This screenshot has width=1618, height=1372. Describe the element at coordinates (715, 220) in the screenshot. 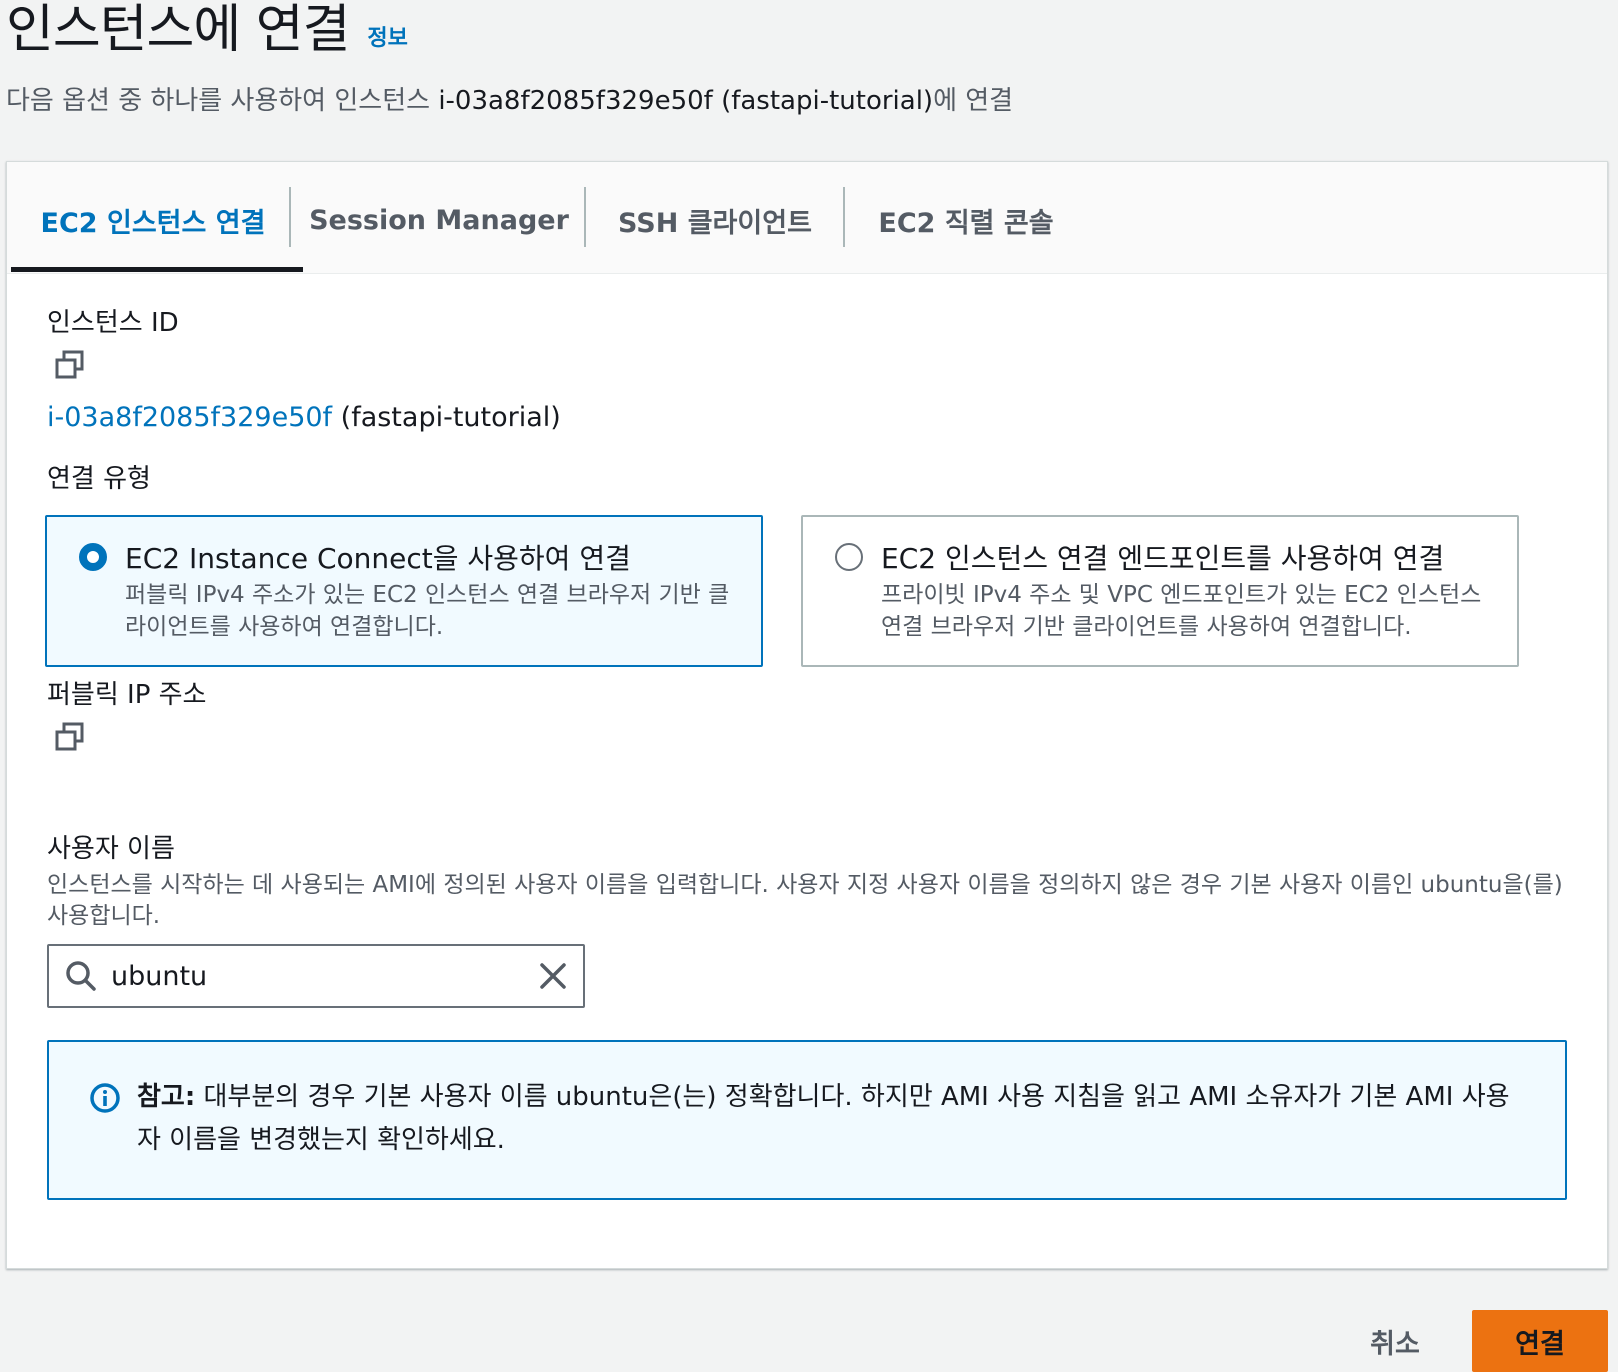

I see `tab-ssh-client: SSH 클라이언트` at that location.